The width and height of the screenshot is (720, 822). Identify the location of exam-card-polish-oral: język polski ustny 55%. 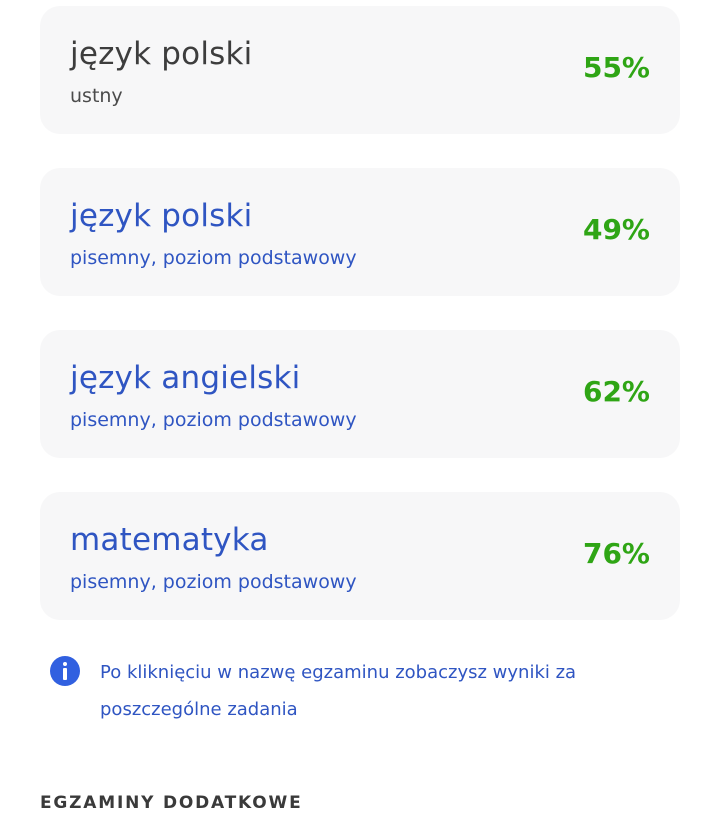
(360, 70).